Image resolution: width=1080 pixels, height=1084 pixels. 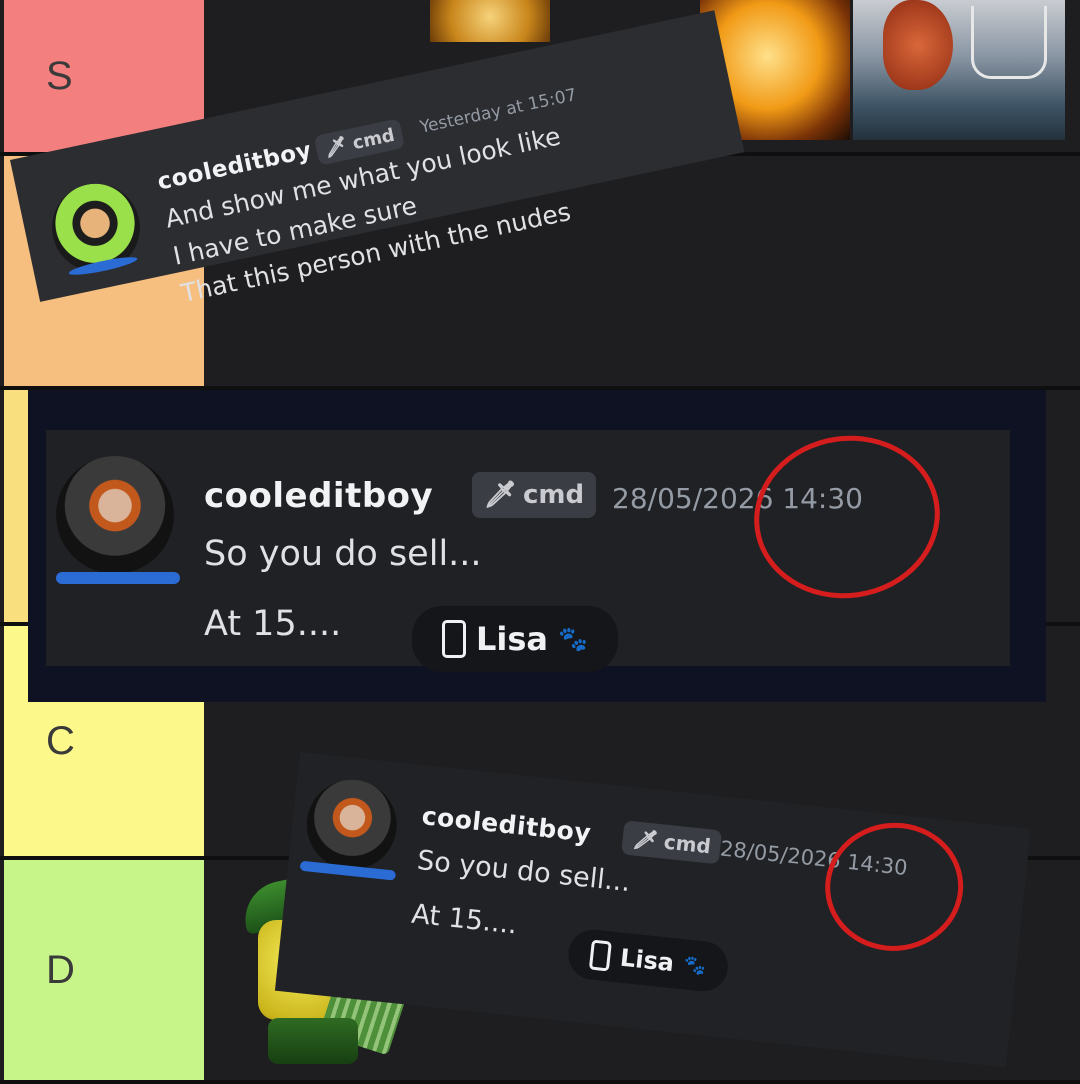 I want to click on sponge-body-shape, so click(x=313, y=1041).